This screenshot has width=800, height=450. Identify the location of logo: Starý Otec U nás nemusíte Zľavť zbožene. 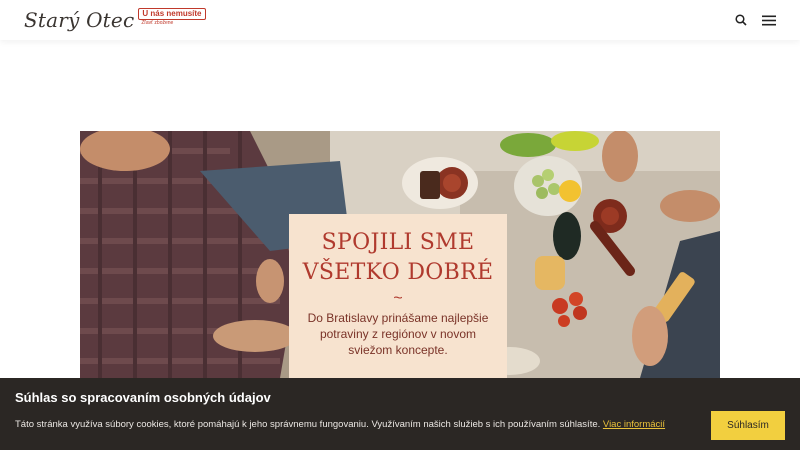
(115, 20).